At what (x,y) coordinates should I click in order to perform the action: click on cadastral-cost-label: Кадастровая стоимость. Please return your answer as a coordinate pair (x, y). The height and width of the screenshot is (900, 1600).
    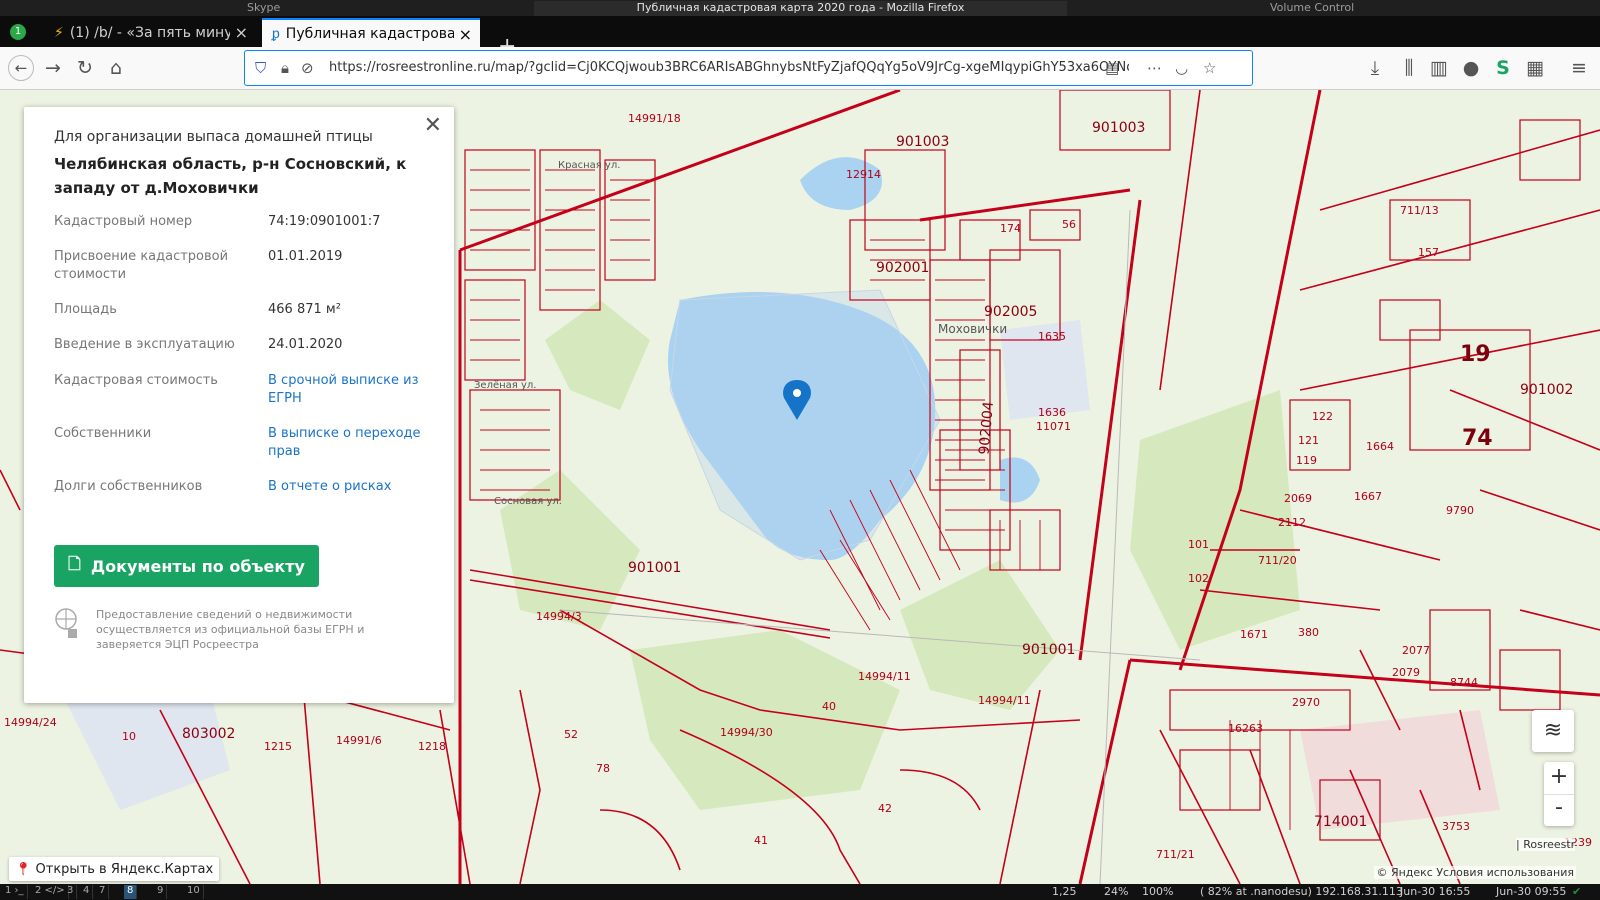
    Looking at the image, I should click on (136, 380).